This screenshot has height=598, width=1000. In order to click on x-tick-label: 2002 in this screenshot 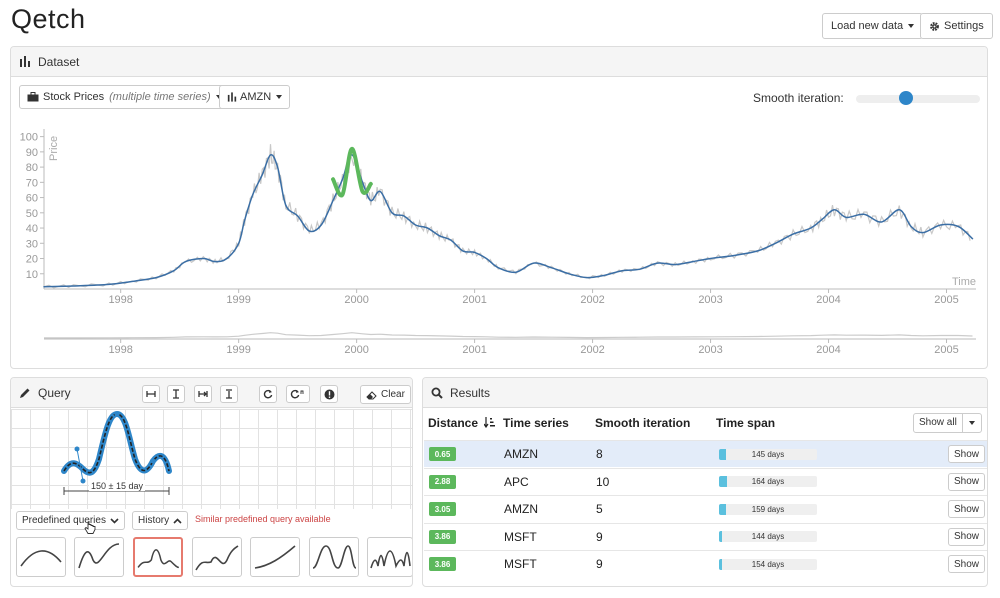, I will do `click(592, 298)`.